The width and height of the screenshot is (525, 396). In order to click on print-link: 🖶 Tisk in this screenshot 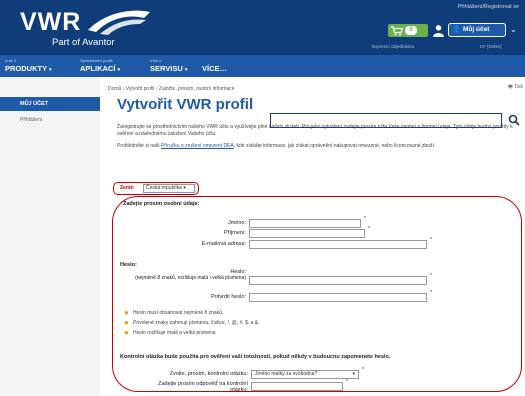, I will do `click(515, 88)`.